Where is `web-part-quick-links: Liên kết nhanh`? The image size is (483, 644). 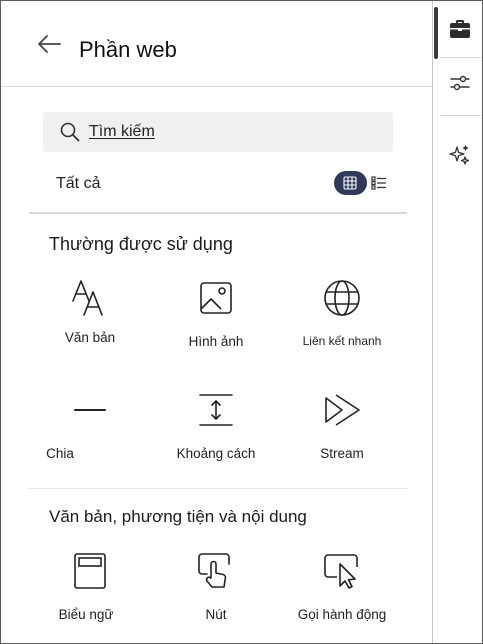 web-part-quick-links: Liên kết nhanh is located at coordinates (342, 323).